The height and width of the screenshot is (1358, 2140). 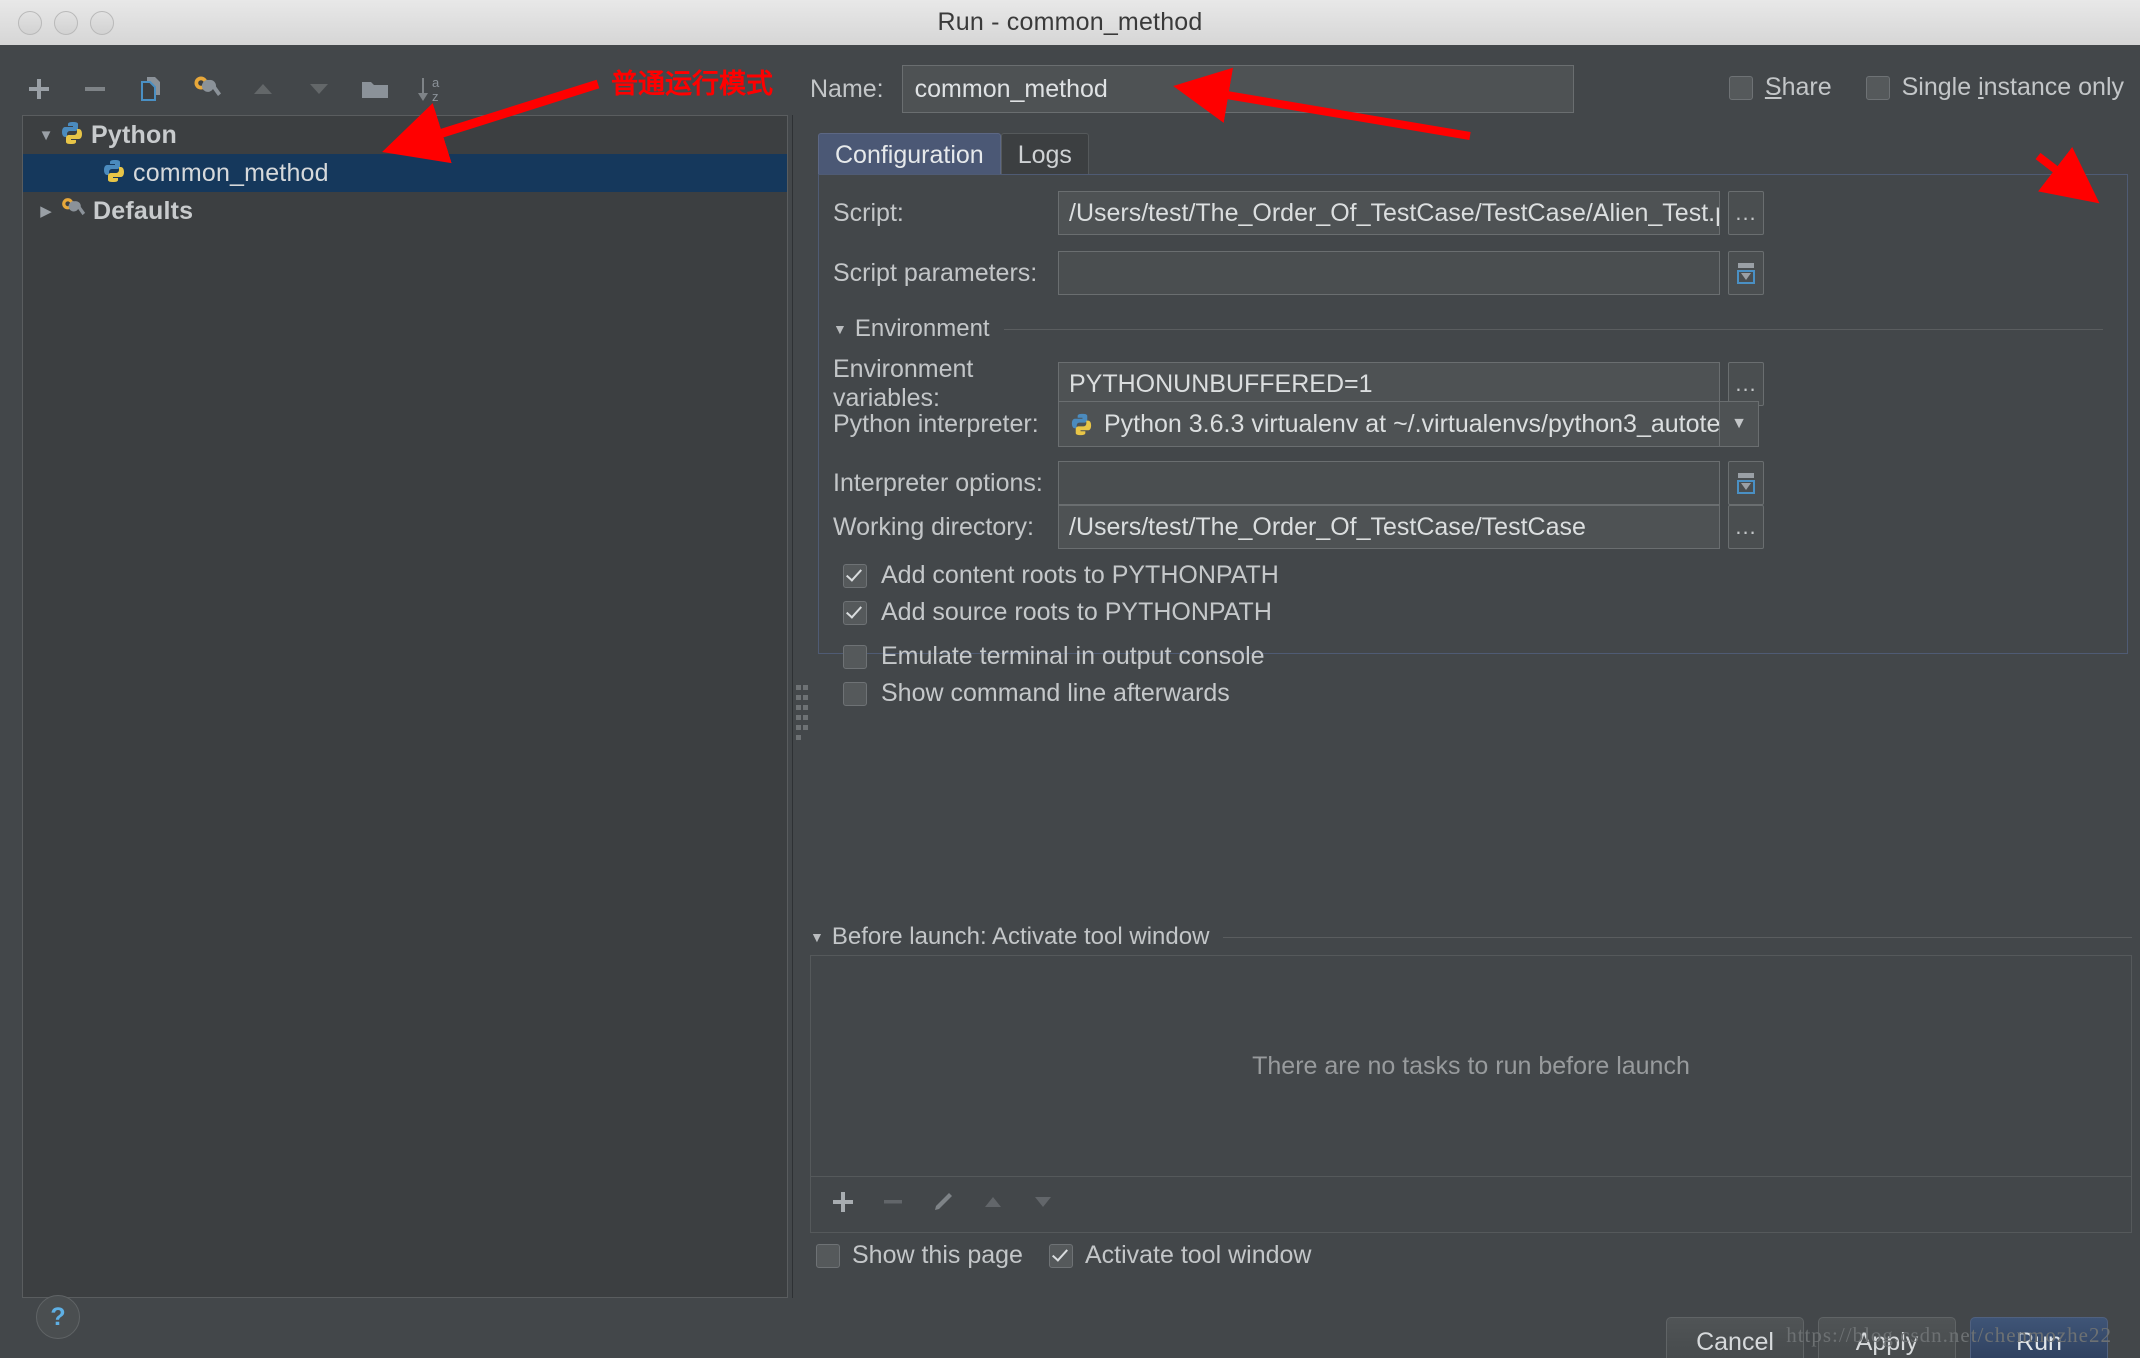 What do you see at coordinates (943, 1204) in the screenshot?
I see `edit-task-pencil-icon` at bounding box center [943, 1204].